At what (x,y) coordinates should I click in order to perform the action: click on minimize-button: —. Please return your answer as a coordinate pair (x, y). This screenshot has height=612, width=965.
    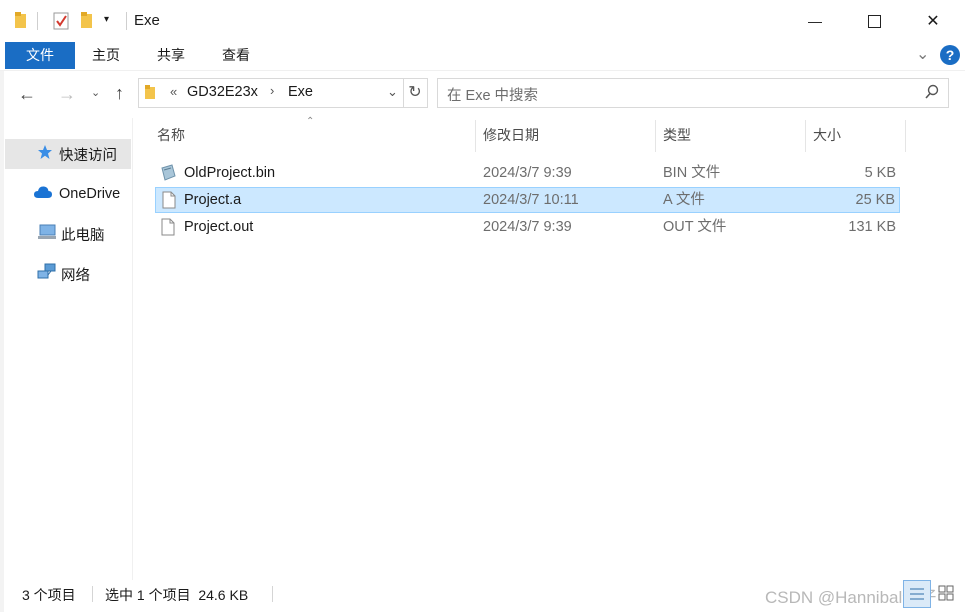
    Looking at the image, I should click on (815, 21).